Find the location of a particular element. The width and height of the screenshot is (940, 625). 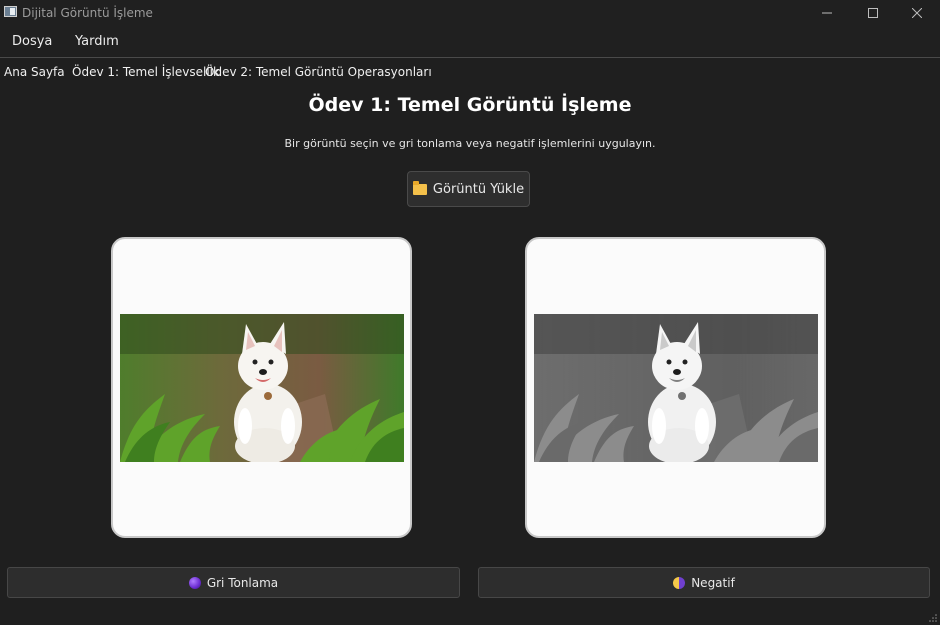

title-bar: Dijital Görüntü İşleme is located at coordinates (470, 13).